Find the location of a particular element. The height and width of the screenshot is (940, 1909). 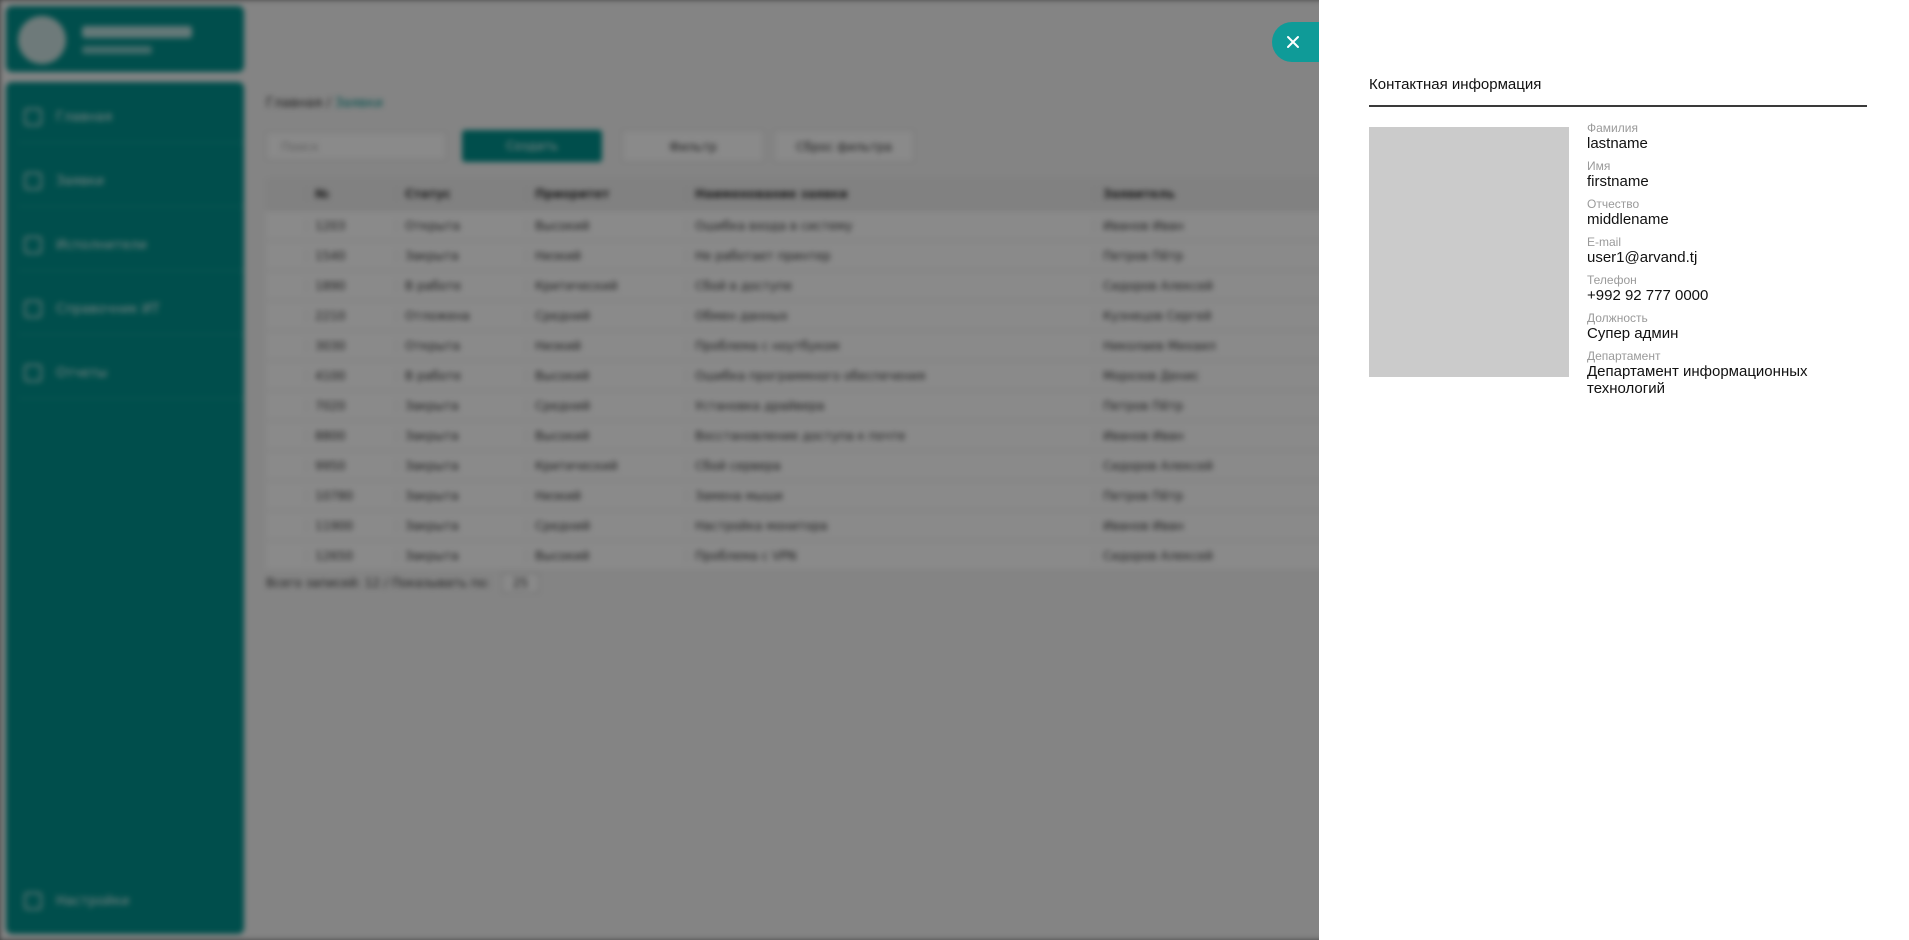

field-label: Отчество is located at coordinates (1613, 204).